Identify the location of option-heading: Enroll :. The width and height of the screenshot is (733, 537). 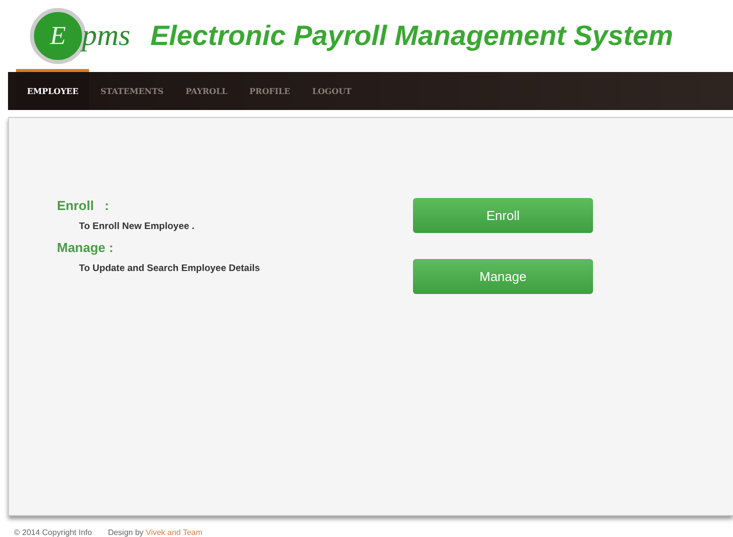
(83, 206).